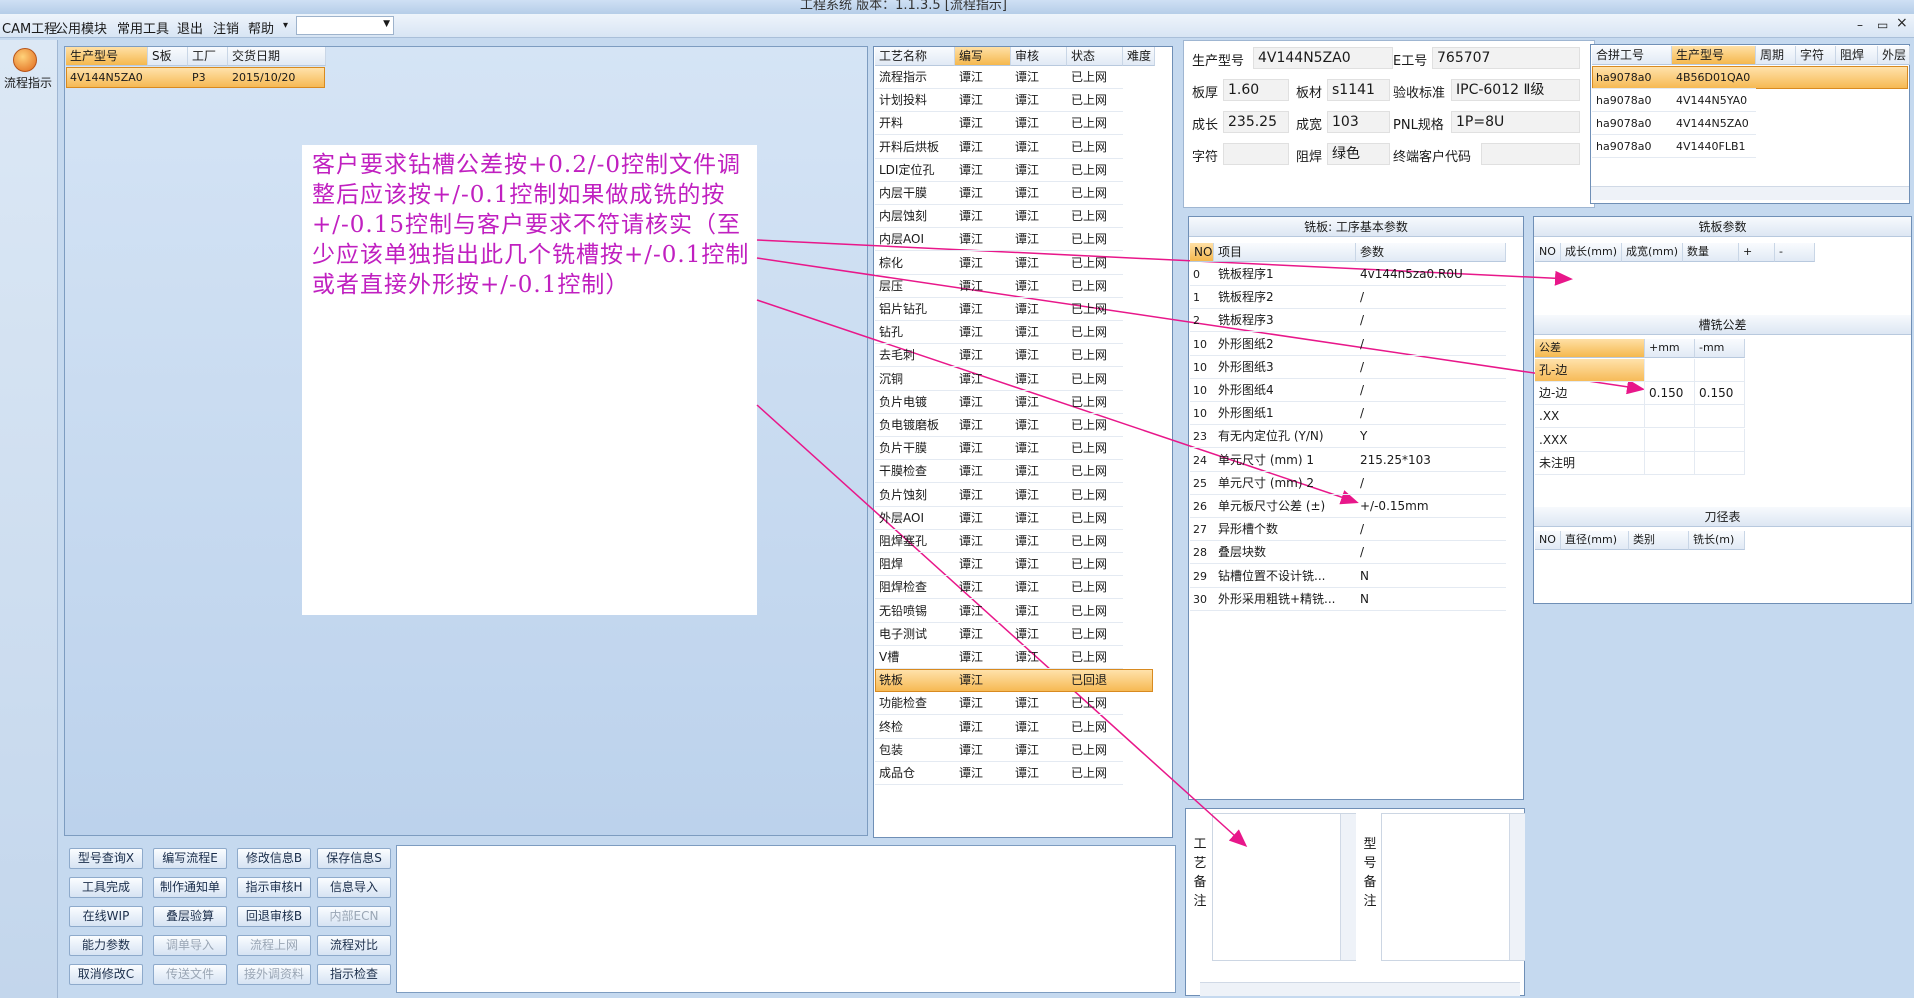 This screenshot has height=998, width=1914. Describe the element at coordinates (1139, 56) in the screenshot. I see `process-header-4: 难度` at that location.